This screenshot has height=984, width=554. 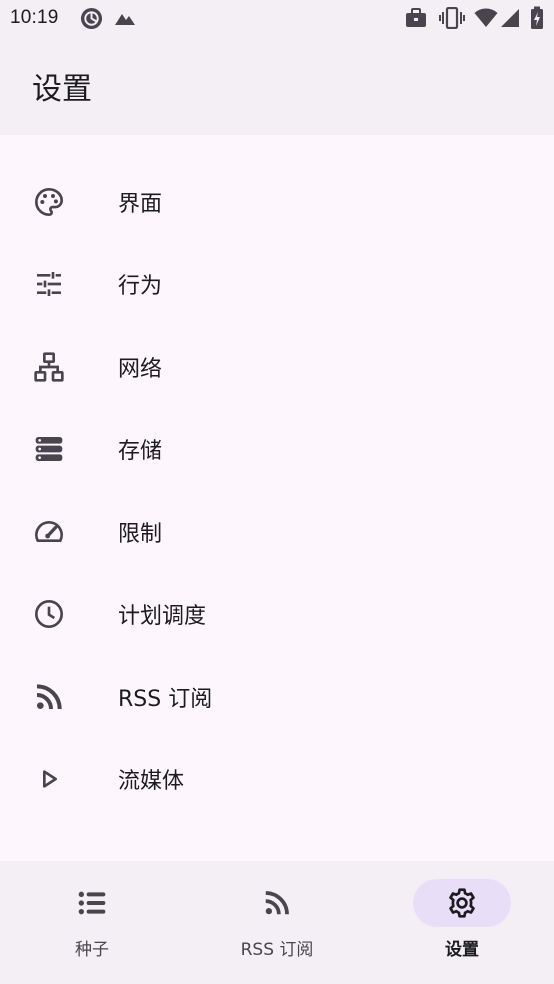 I want to click on palette-icon, so click(x=49, y=202).